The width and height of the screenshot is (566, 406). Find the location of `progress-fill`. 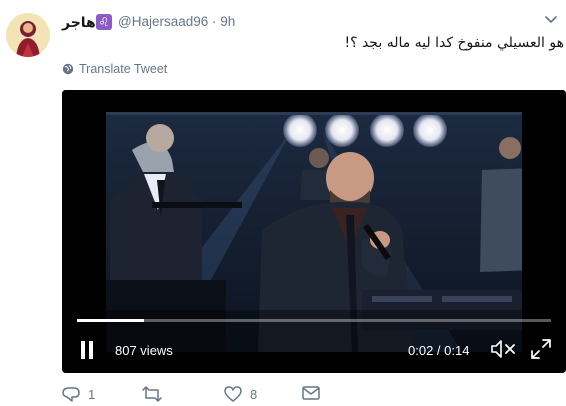

progress-fill is located at coordinates (111, 320).